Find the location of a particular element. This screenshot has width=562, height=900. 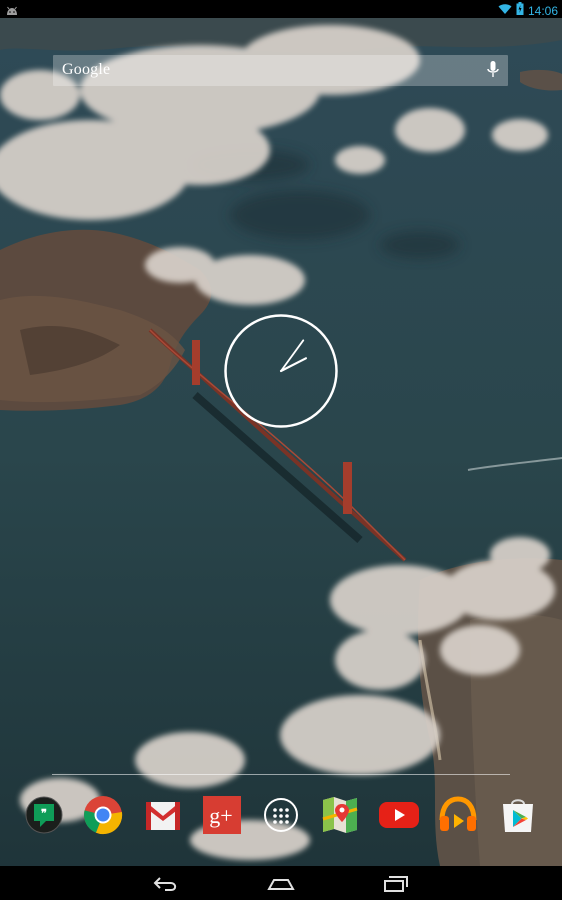

status-time: 14:06 is located at coordinates (542, 11).